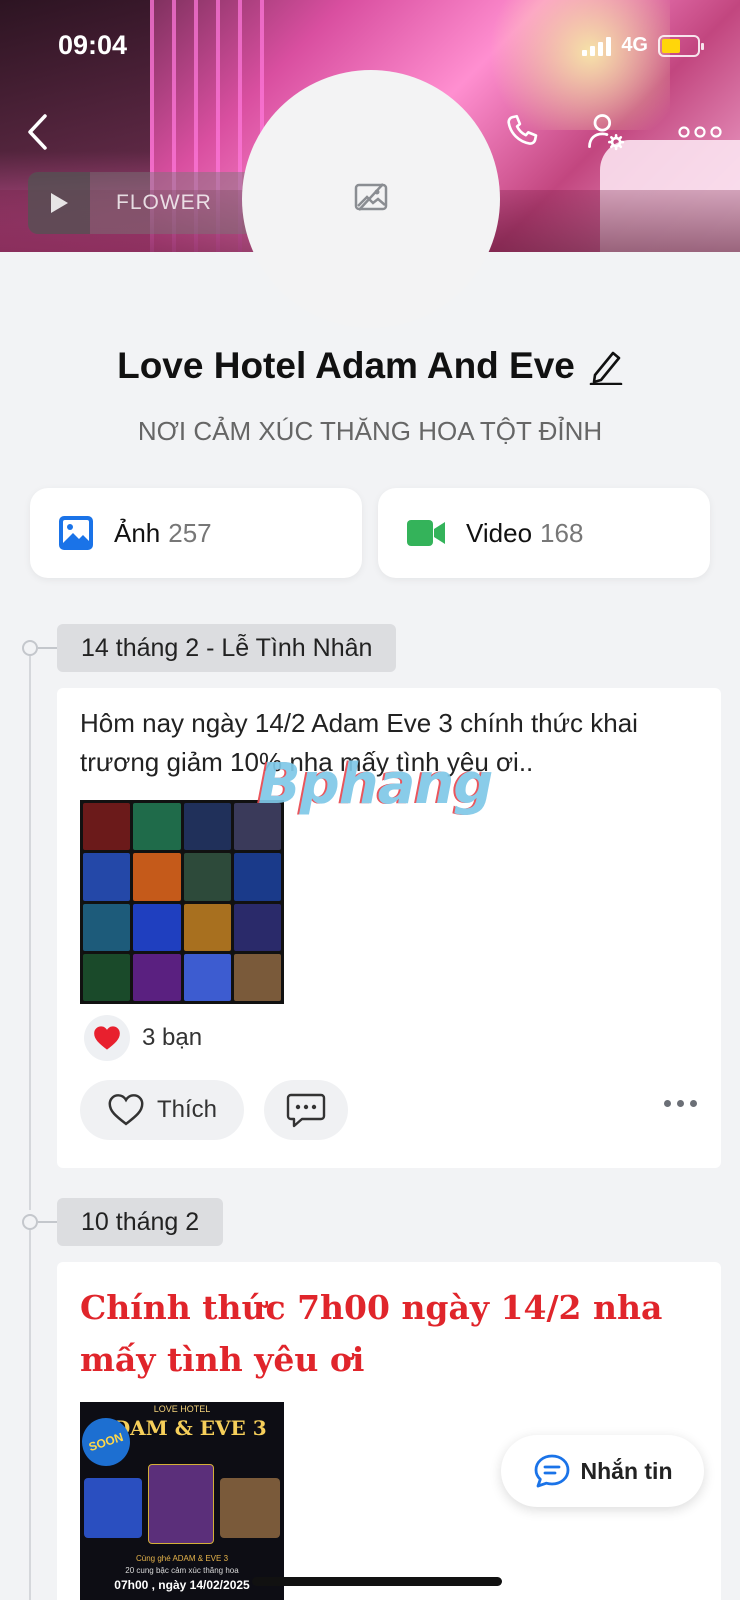 The height and width of the screenshot is (1600, 740). I want to click on phone-icon, so click(522, 129).